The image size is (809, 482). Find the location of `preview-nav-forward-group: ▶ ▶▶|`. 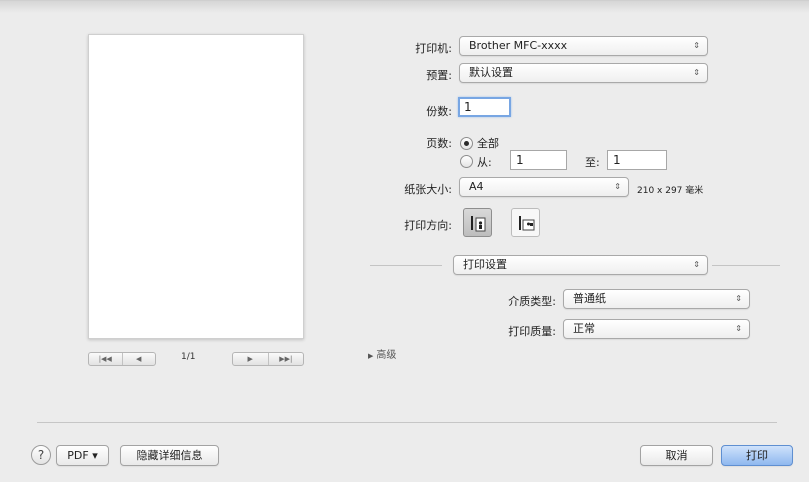

preview-nav-forward-group: ▶ ▶▶| is located at coordinates (268, 359).